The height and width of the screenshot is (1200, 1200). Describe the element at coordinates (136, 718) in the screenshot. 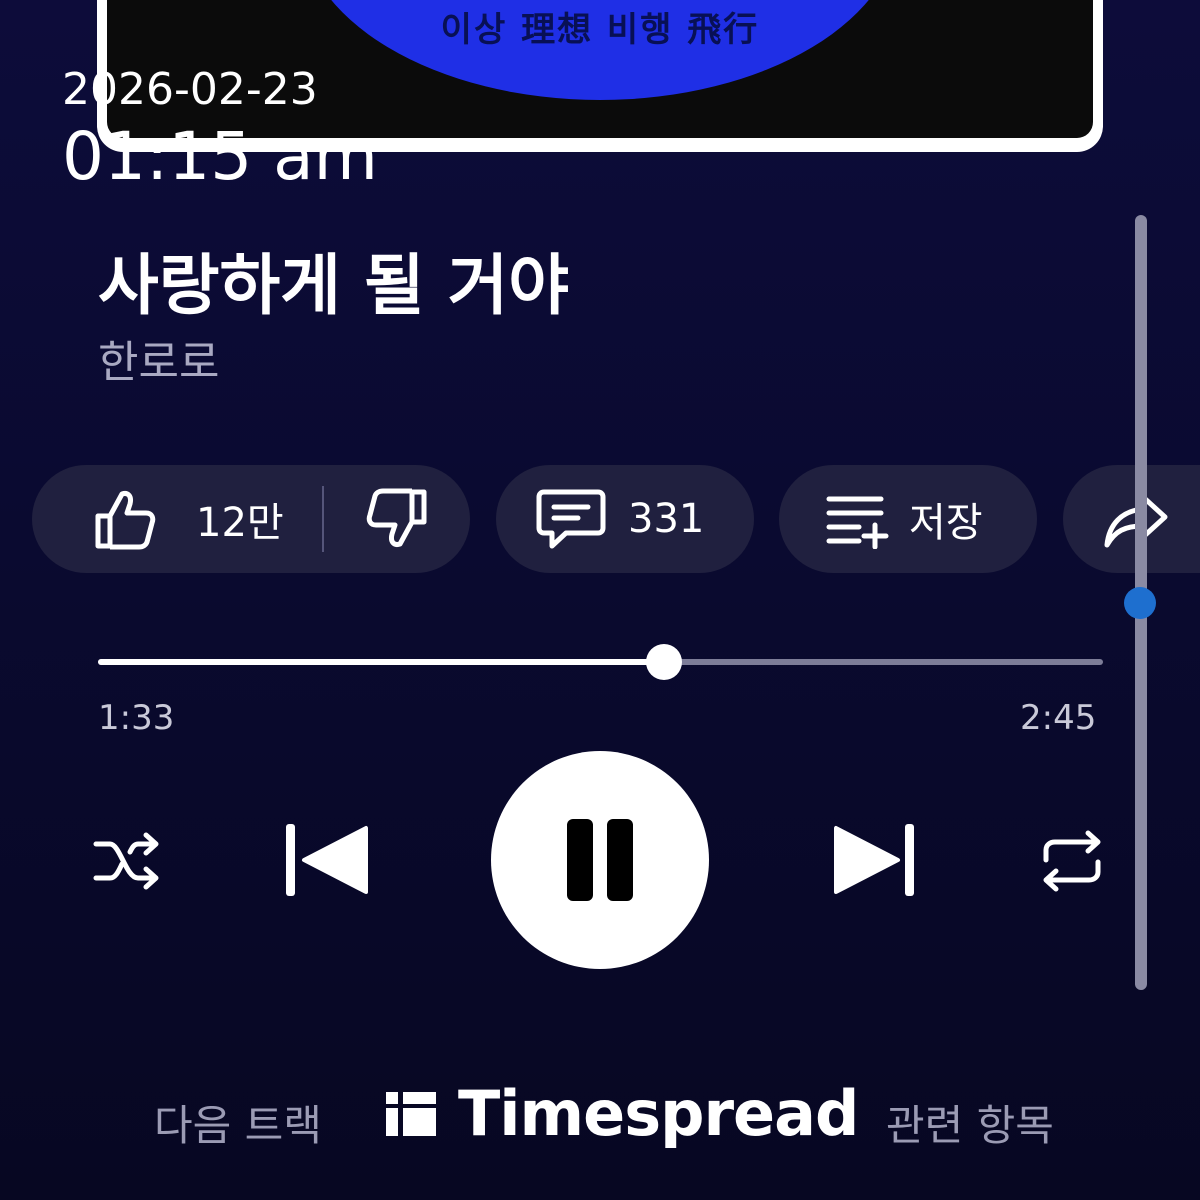

I see `elapsed-time: 1:33` at that location.